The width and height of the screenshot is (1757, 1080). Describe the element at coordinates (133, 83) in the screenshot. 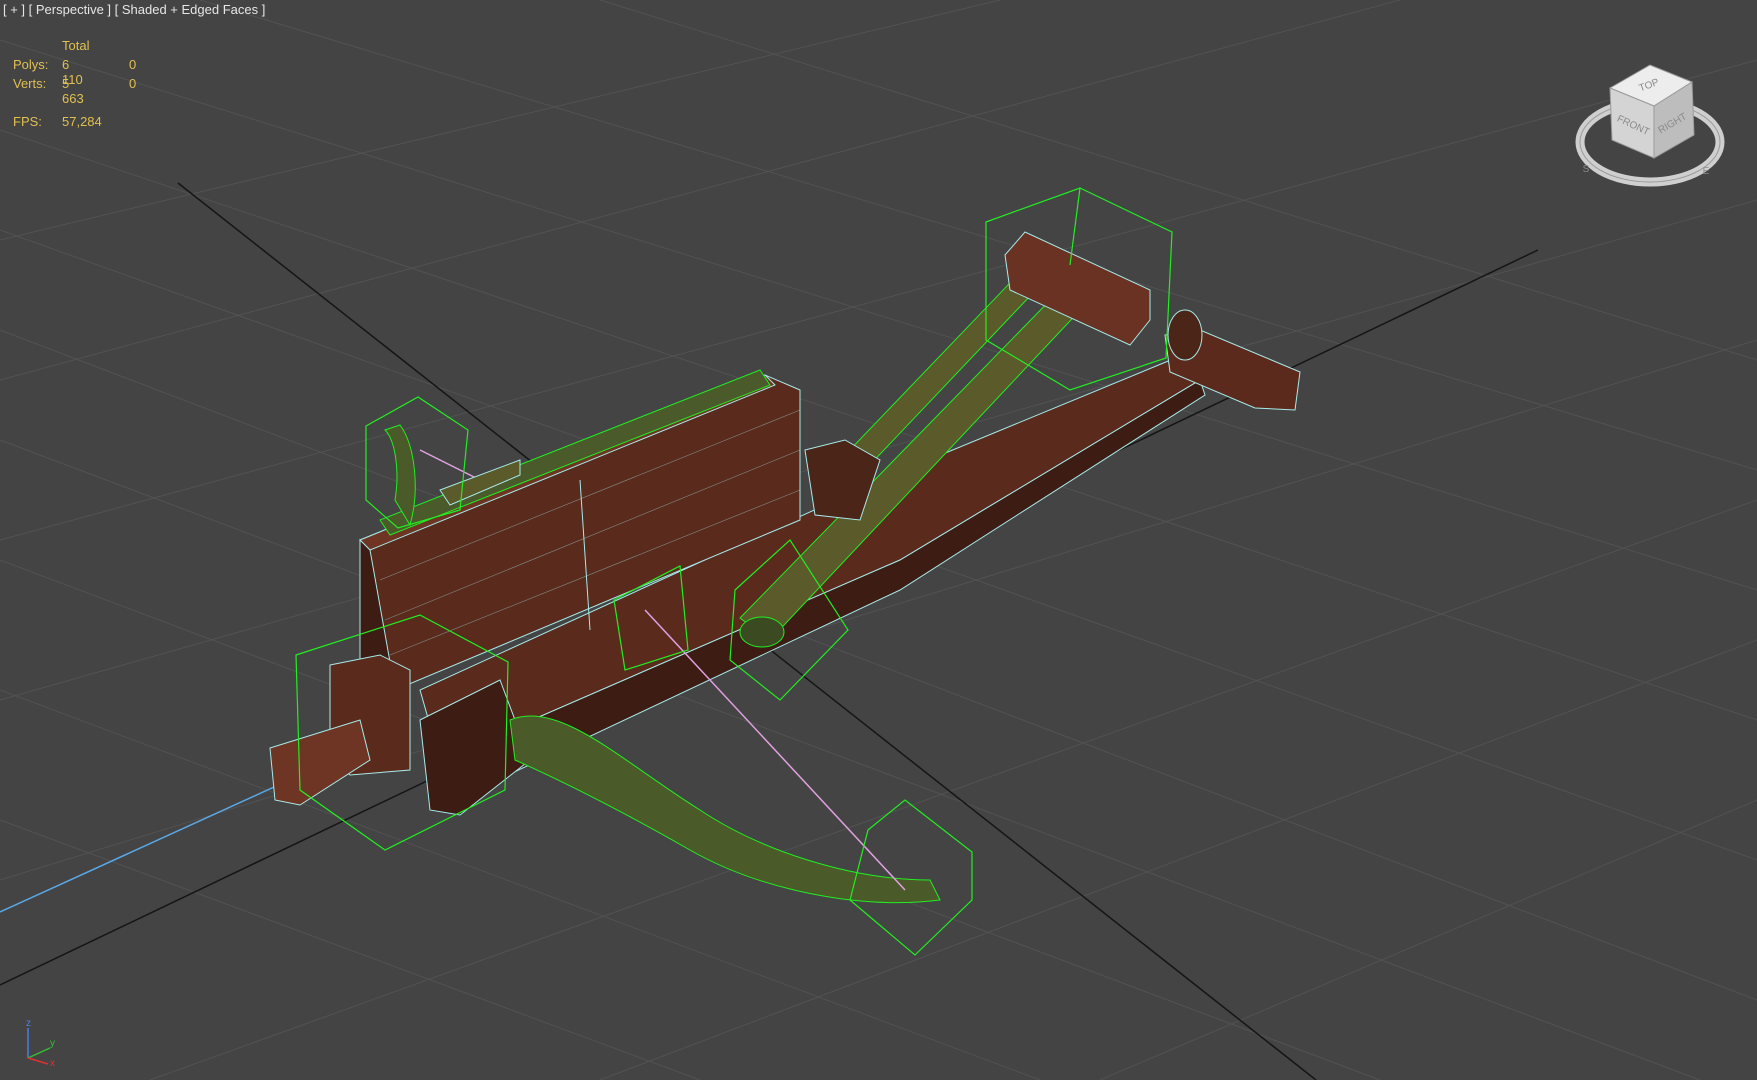

I see `verts-selected: 0` at that location.